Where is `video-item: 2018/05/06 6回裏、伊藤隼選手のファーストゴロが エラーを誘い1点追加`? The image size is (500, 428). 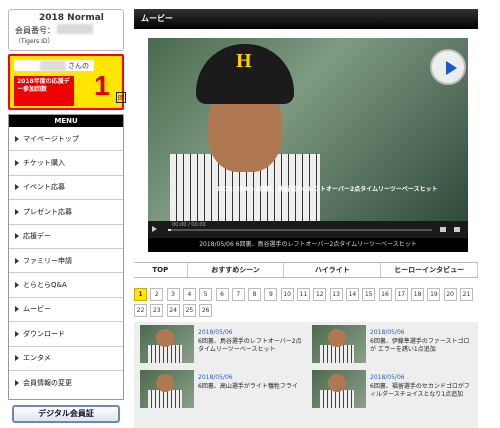
video-item: 2018/05/06 6回裏、伊藤隼選手のファーストゴロが エラーを誘い1点追加 is located at coordinates (390, 343).